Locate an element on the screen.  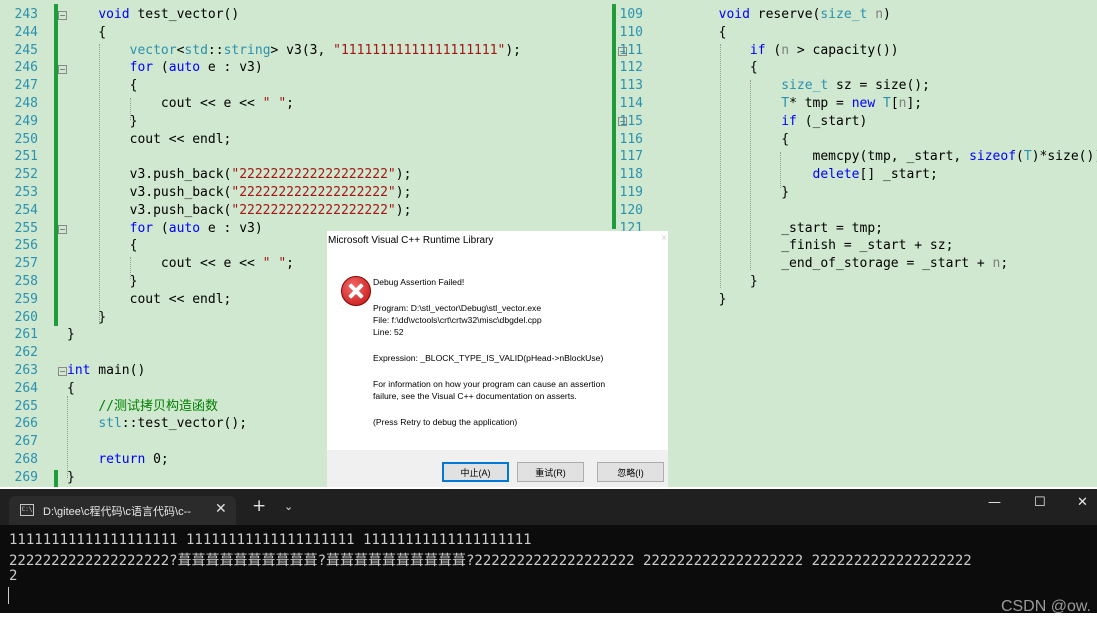
dialog-line-number: Line: 52 is located at coordinates (388, 332).